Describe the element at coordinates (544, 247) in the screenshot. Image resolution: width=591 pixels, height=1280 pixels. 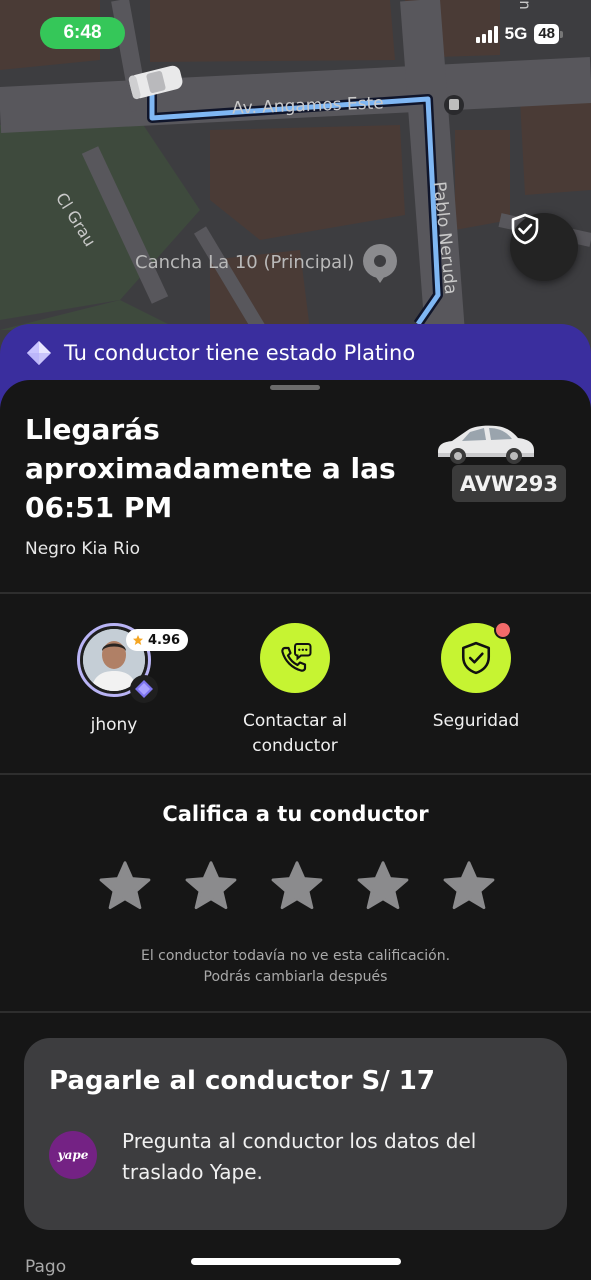
I see `safety-shield-button` at that location.